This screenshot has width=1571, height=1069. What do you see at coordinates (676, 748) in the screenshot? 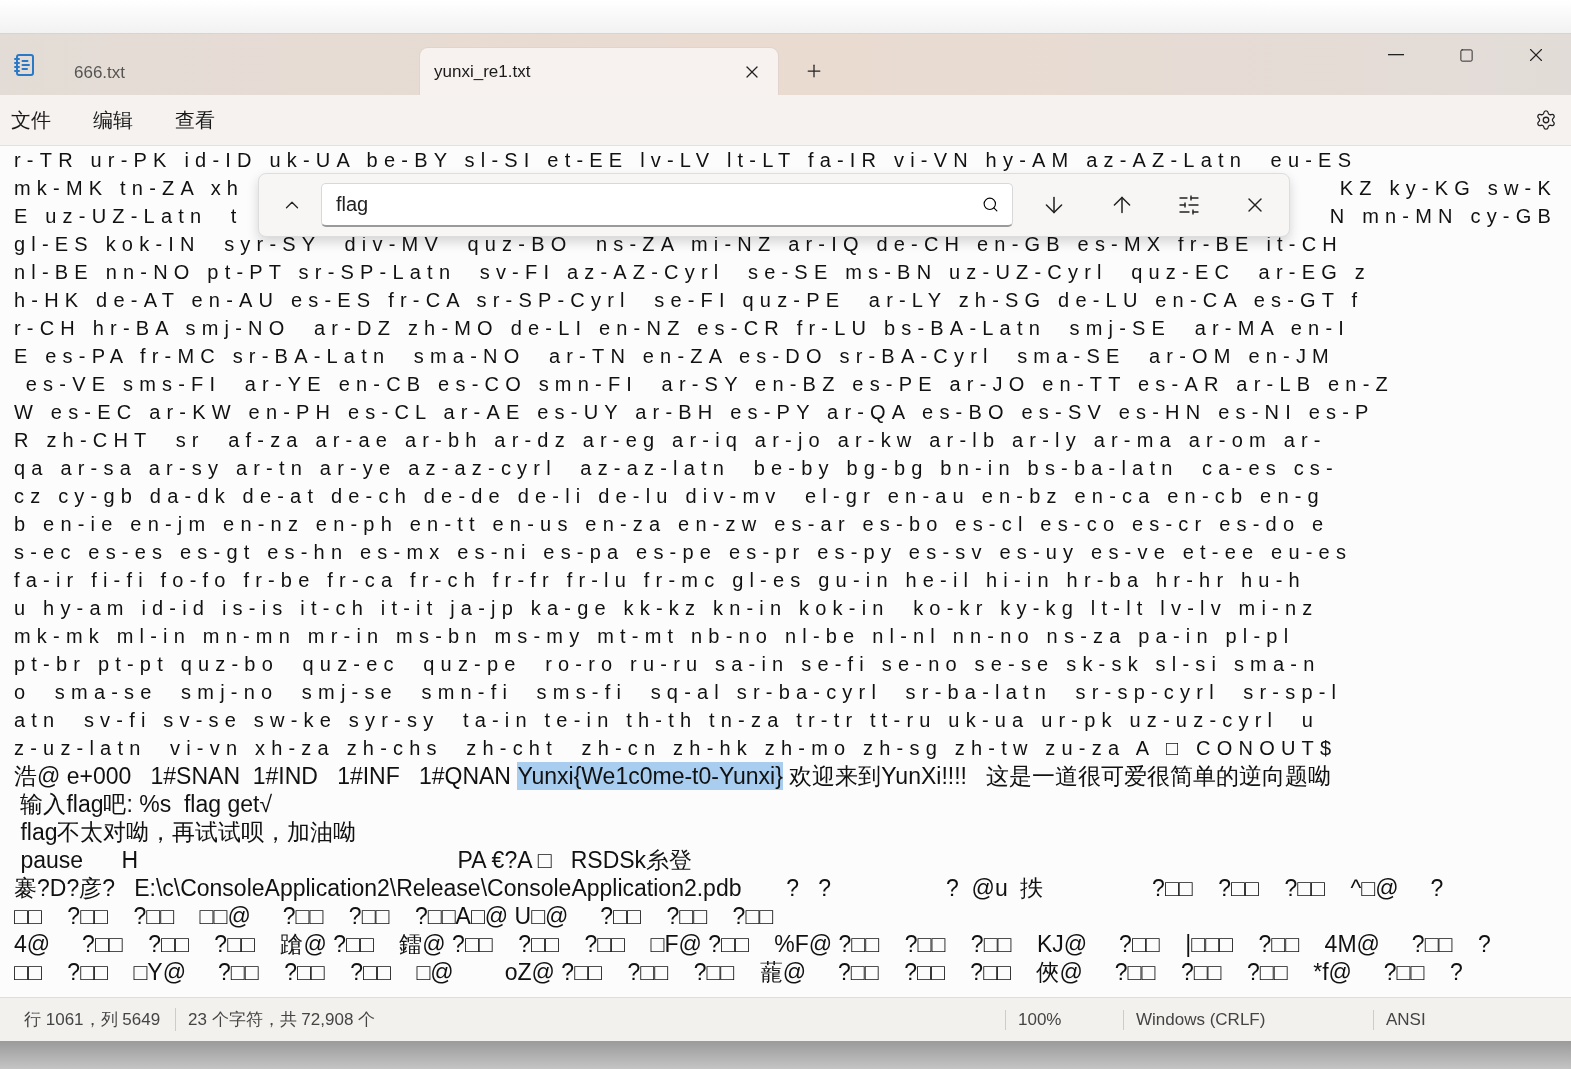
I see `text-line: z-uz-latn vi-vn xh-za zh-chs zh-cht zh-cn zh-hk zh-mo zh-sg zh-tw zu-za A □ CONOUT$` at bounding box center [676, 748].